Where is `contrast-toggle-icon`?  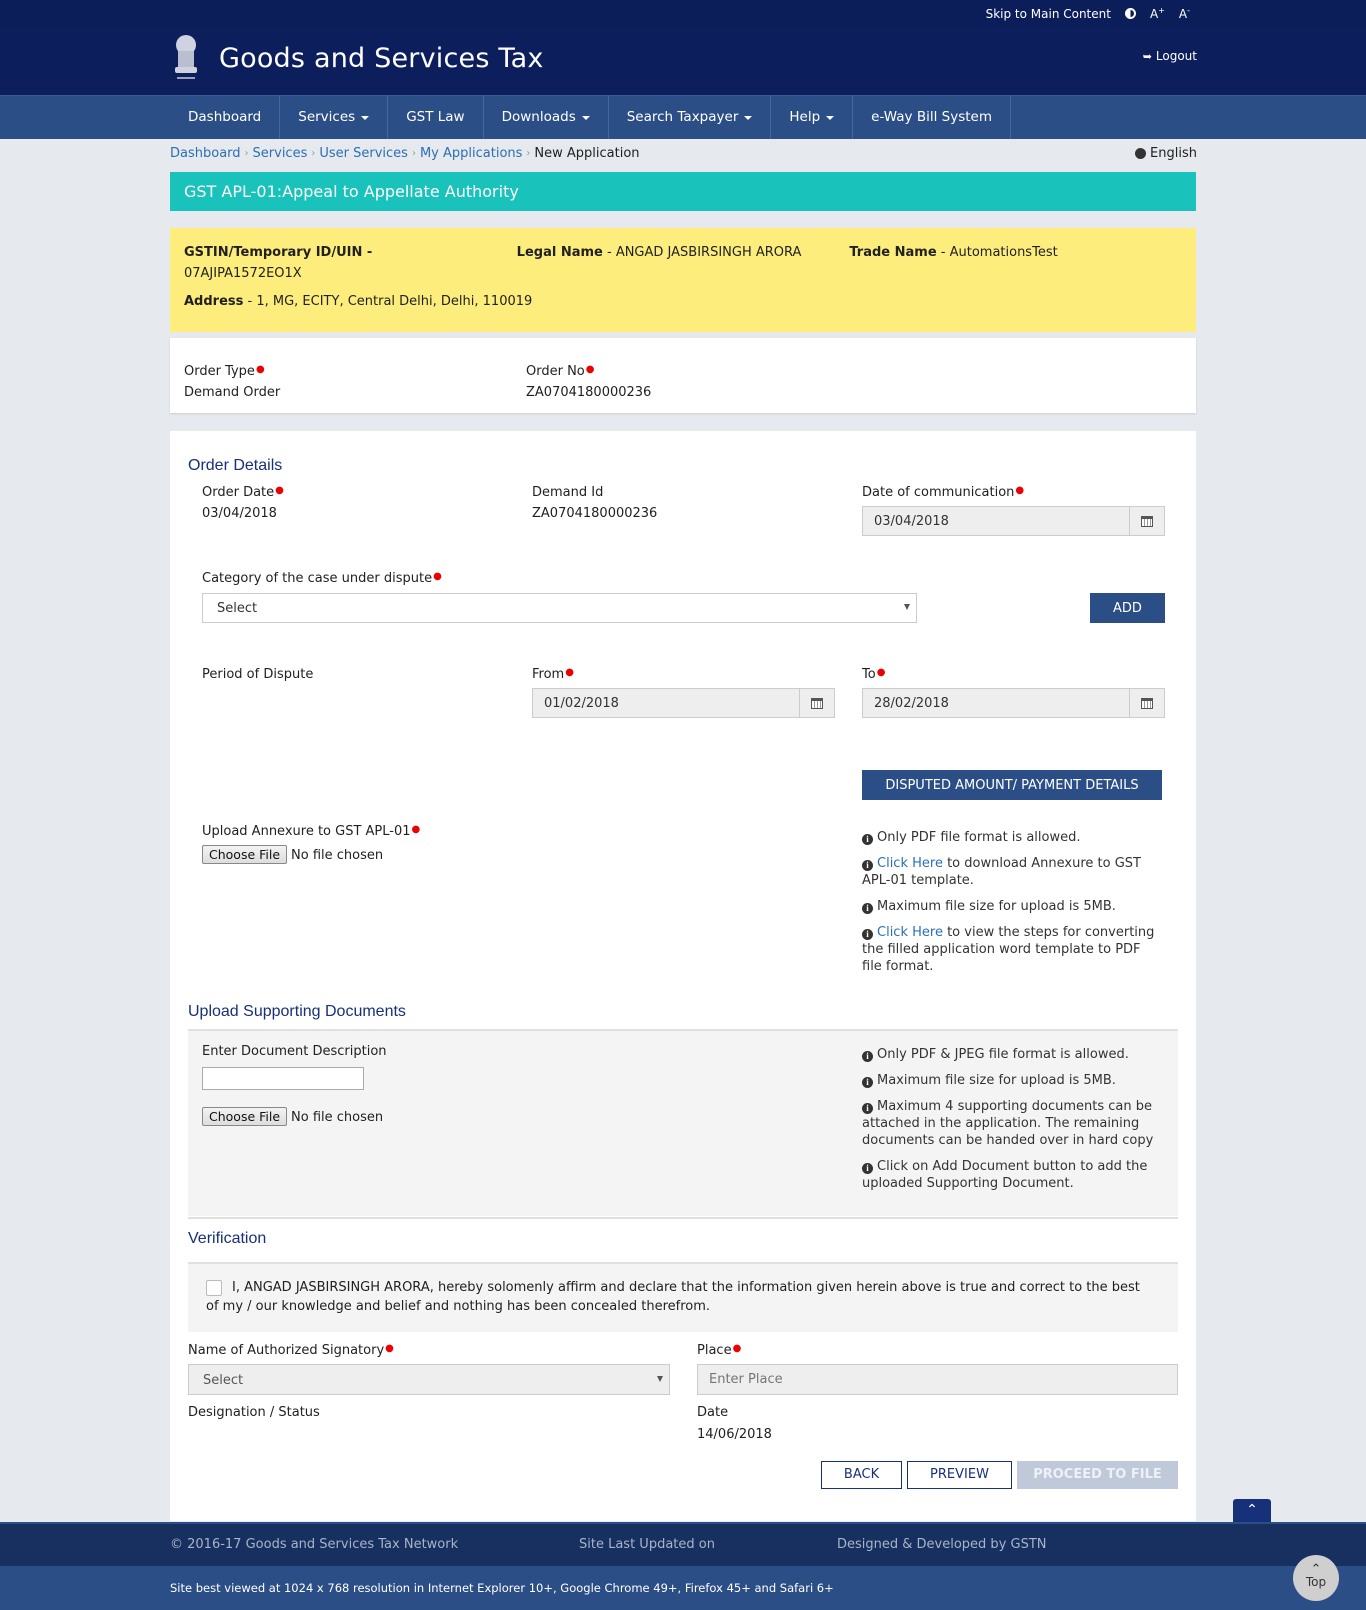
contrast-toggle-icon is located at coordinates (1130, 13).